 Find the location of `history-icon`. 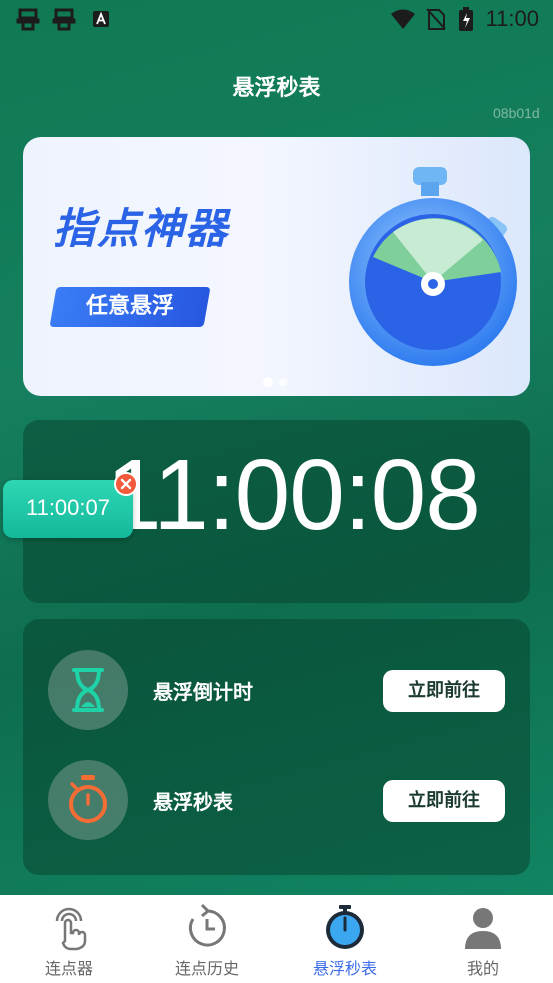

history-icon is located at coordinates (207, 925).